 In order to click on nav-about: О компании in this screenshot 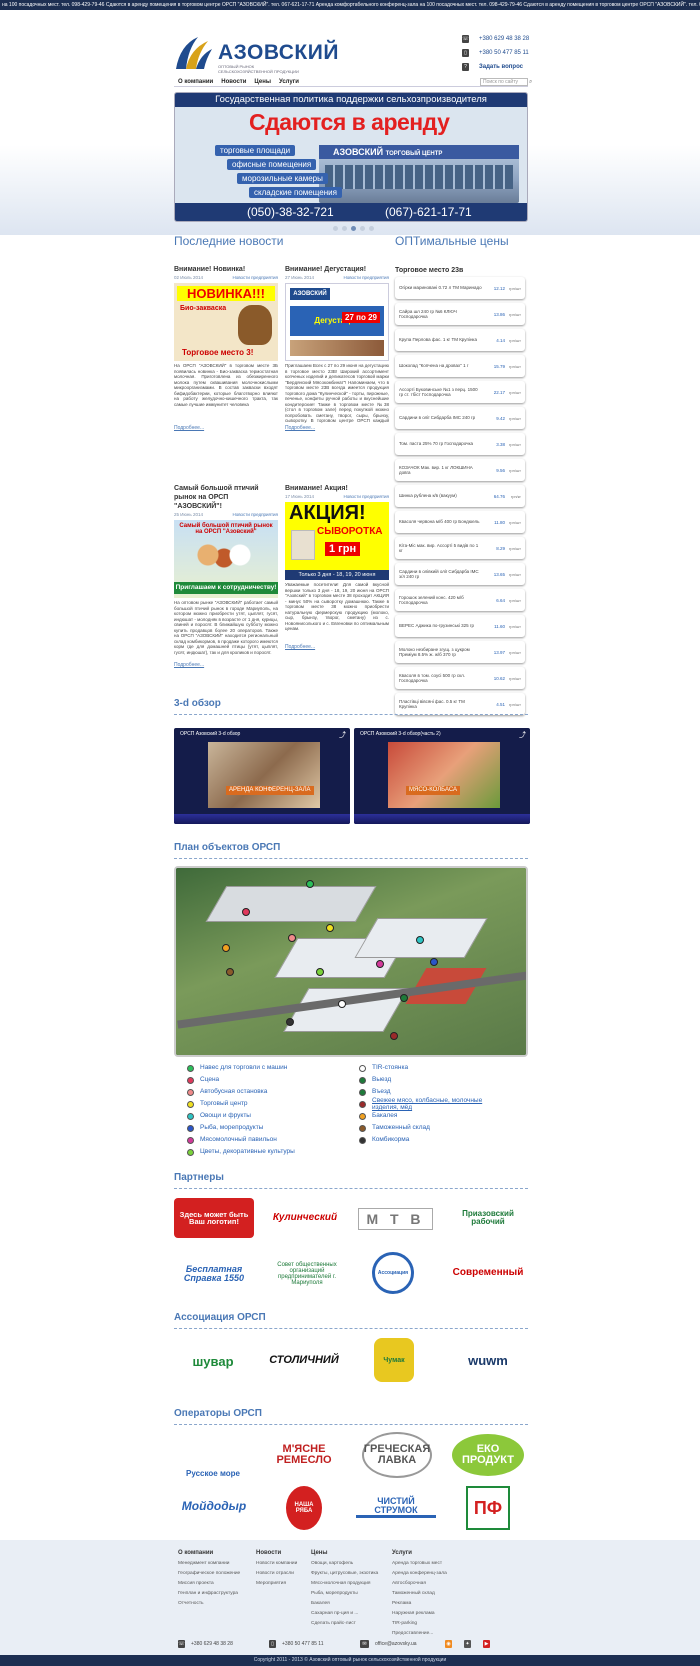, I will do `click(195, 82)`.